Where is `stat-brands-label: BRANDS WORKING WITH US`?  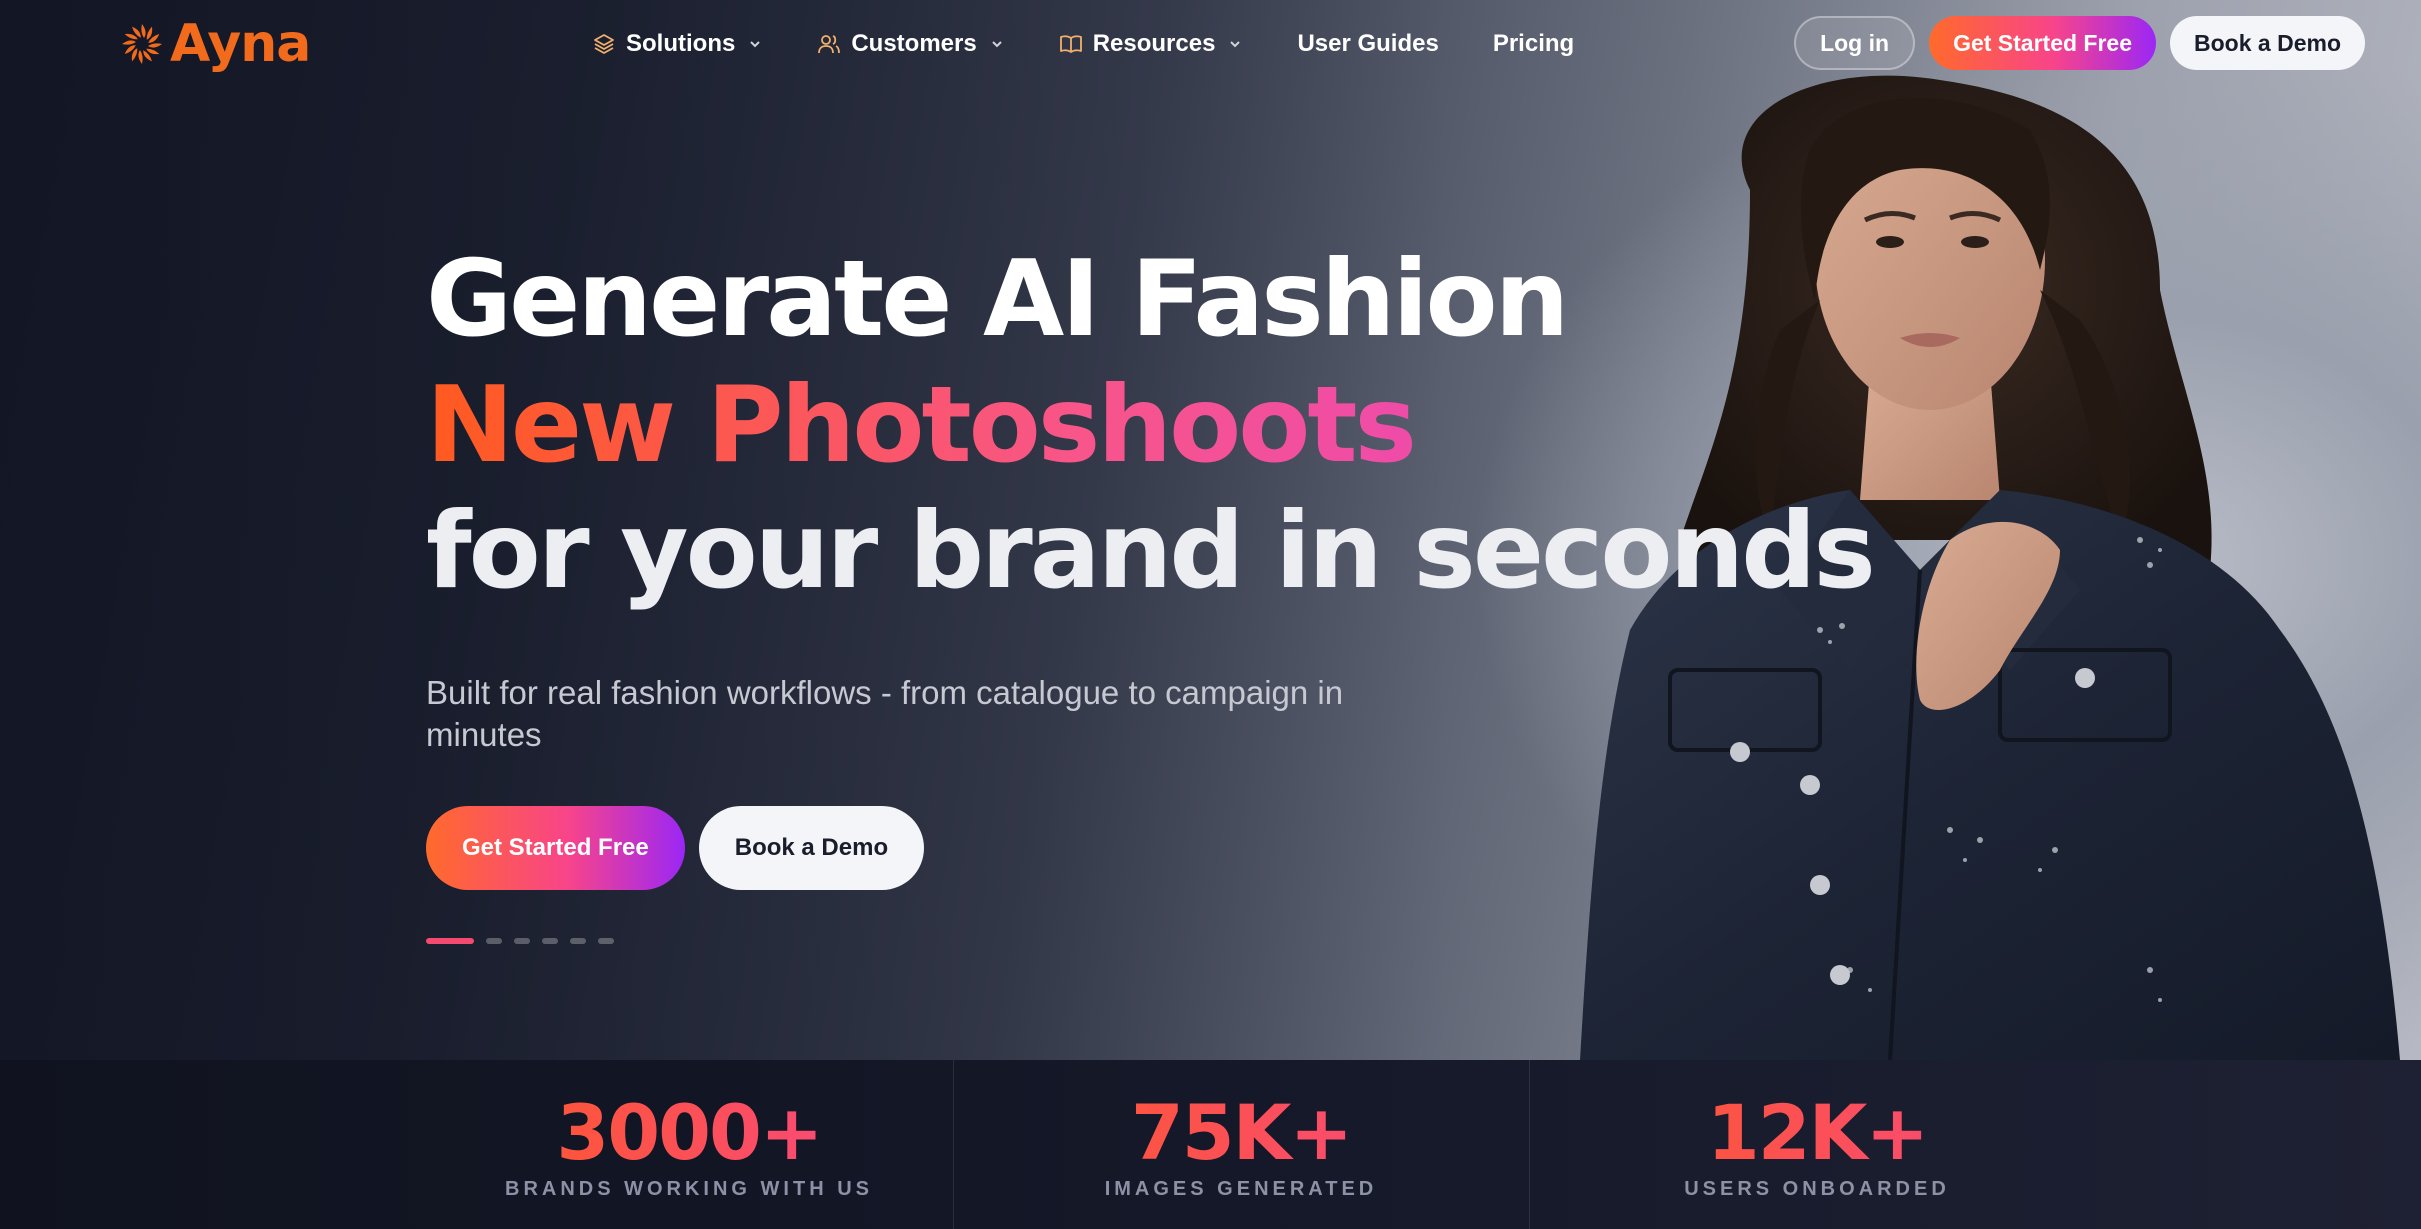
stat-brands-label: BRANDS WORKING WITH US is located at coordinates (689, 1189).